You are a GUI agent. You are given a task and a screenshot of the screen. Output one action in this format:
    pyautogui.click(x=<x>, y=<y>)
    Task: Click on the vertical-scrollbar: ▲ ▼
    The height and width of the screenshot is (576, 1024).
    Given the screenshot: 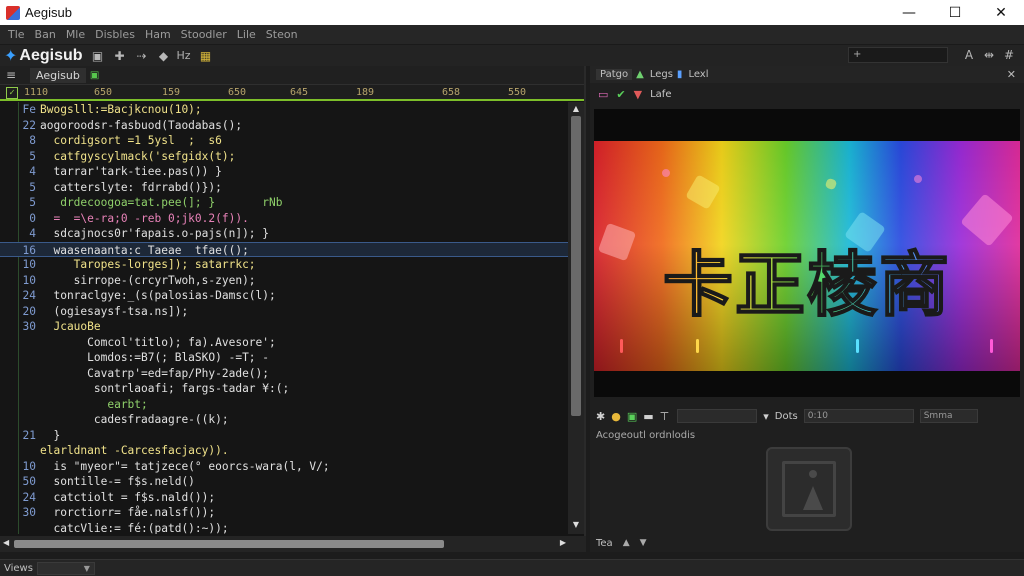 What is the action you would take?
    pyautogui.click(x=576, y=318)
    